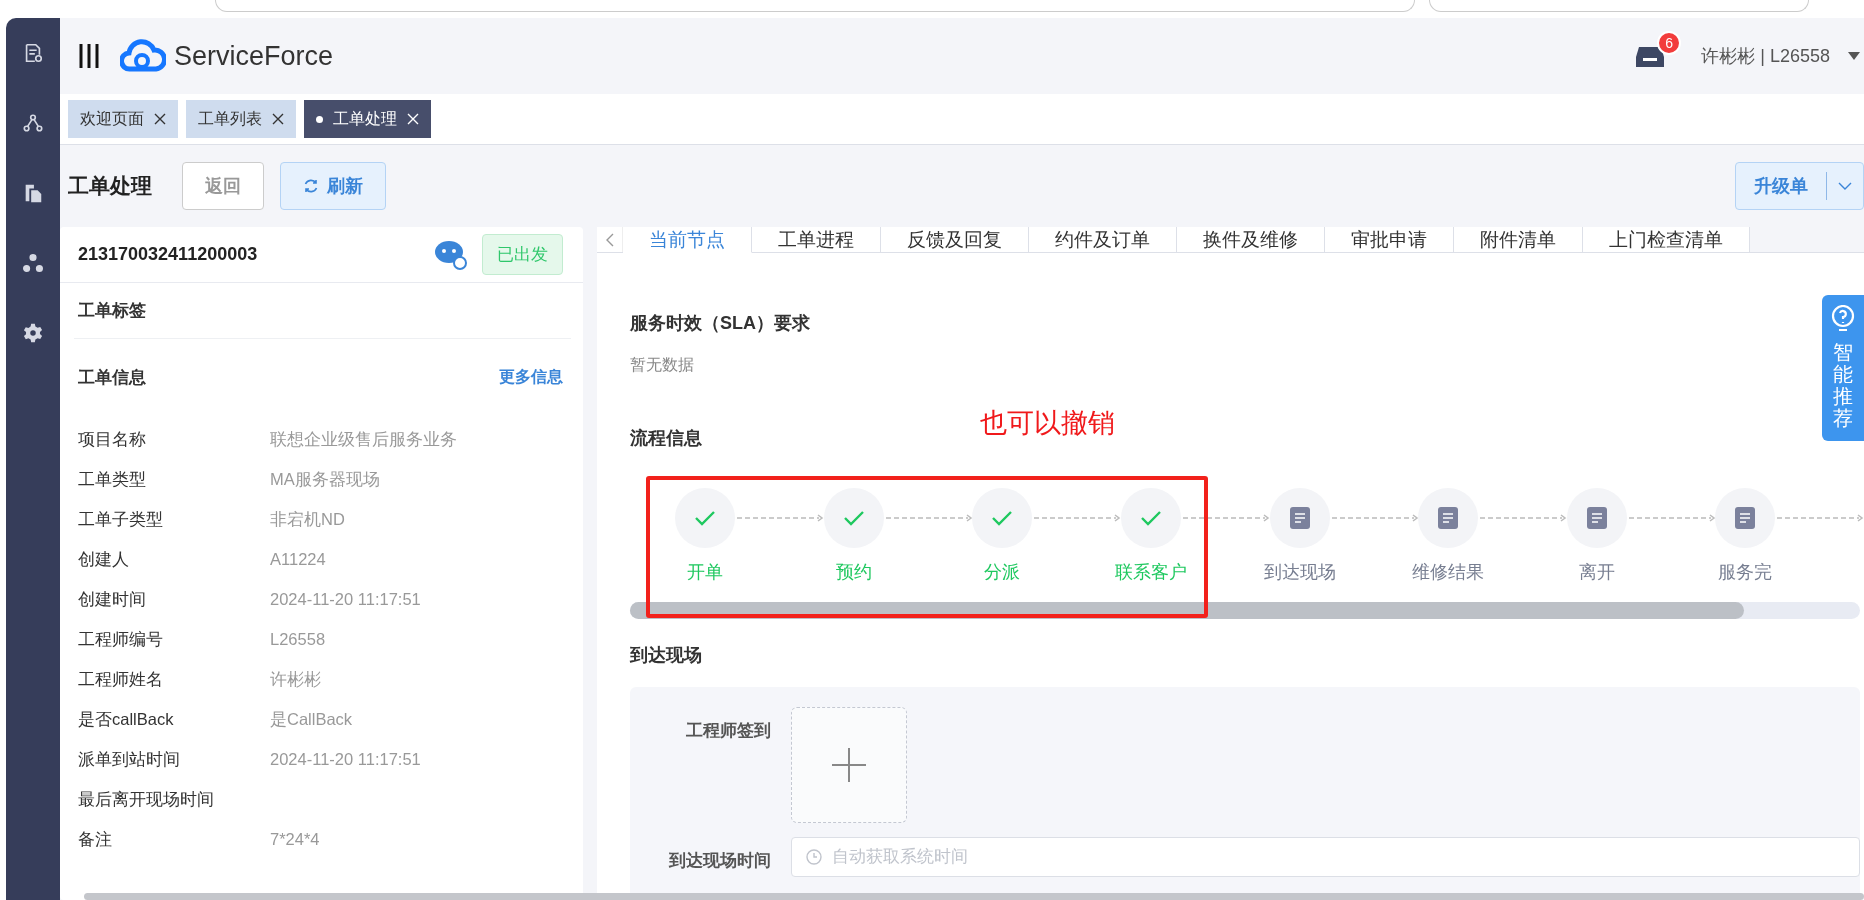 The image size is (1864, 900). I want to click on field-label: 工单子类型, so click(121, 519).